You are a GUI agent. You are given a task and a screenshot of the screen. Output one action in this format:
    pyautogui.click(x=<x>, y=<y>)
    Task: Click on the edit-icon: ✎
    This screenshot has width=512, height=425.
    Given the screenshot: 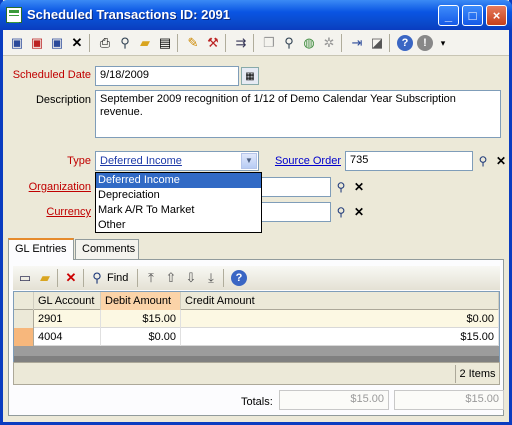 What is the action you would take?
    pyautogui.click(x=193, y=43)
    